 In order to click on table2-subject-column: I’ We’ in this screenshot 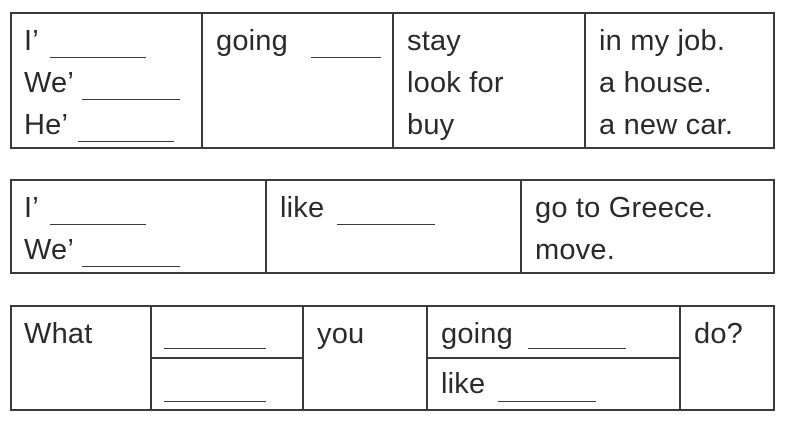, I will do `click(139, 226)`.